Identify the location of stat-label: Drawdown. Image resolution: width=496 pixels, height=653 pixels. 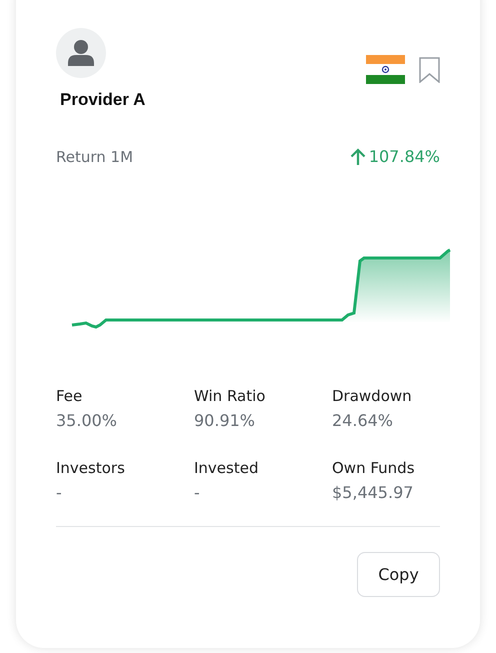
(372, 396).